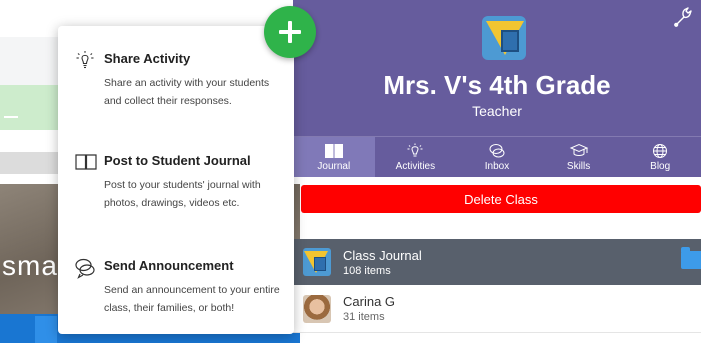 This screenshot has height=343, width=701. What do you see at coordinates (334, 166) in the screenshot?
I see `tab-label: Journal` at bounding box center [334, 166].